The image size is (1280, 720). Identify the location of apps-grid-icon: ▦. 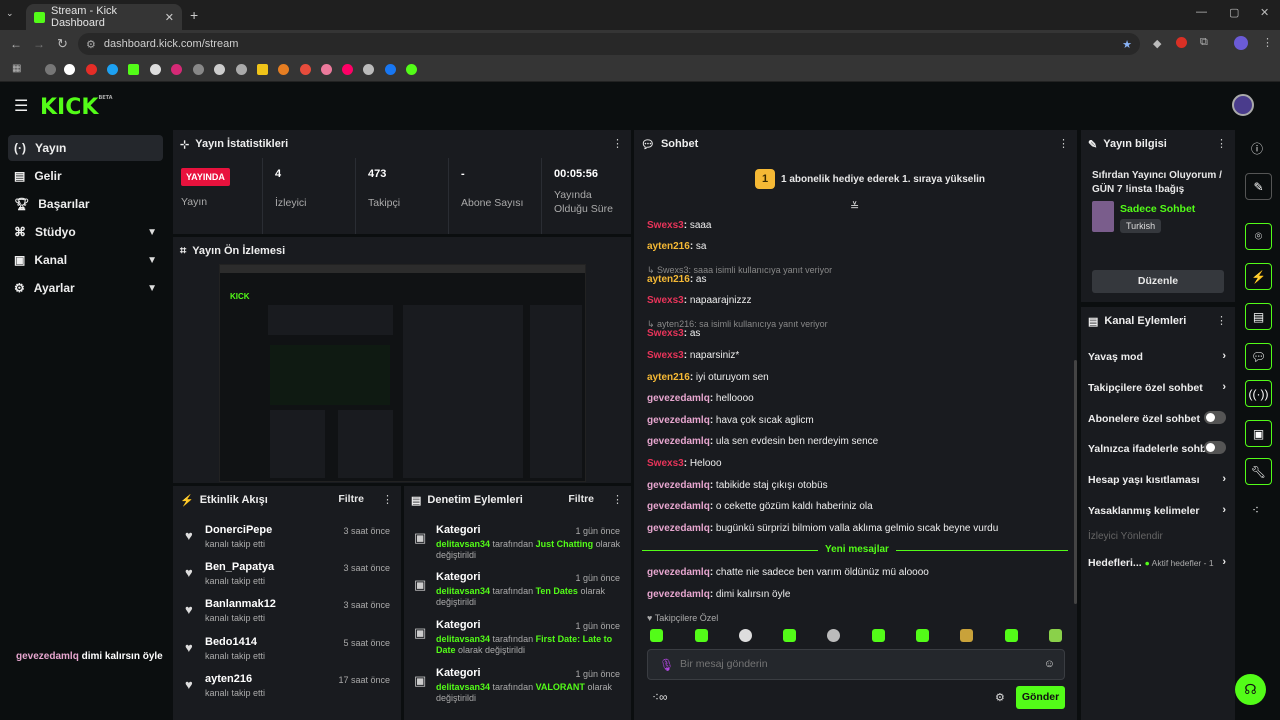
(16, 68).